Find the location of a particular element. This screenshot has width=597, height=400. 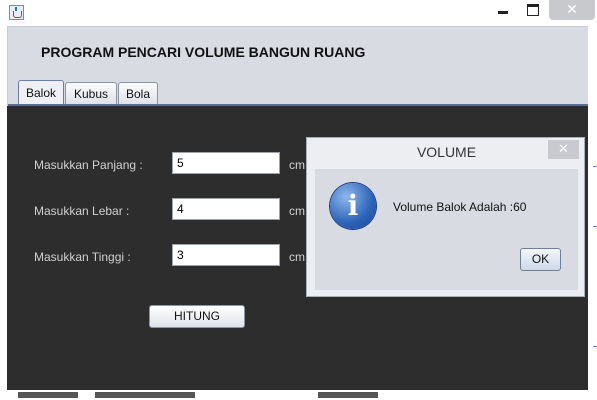

panjang-label: Masukkan Panjang : is located at coordinates (88, 165).